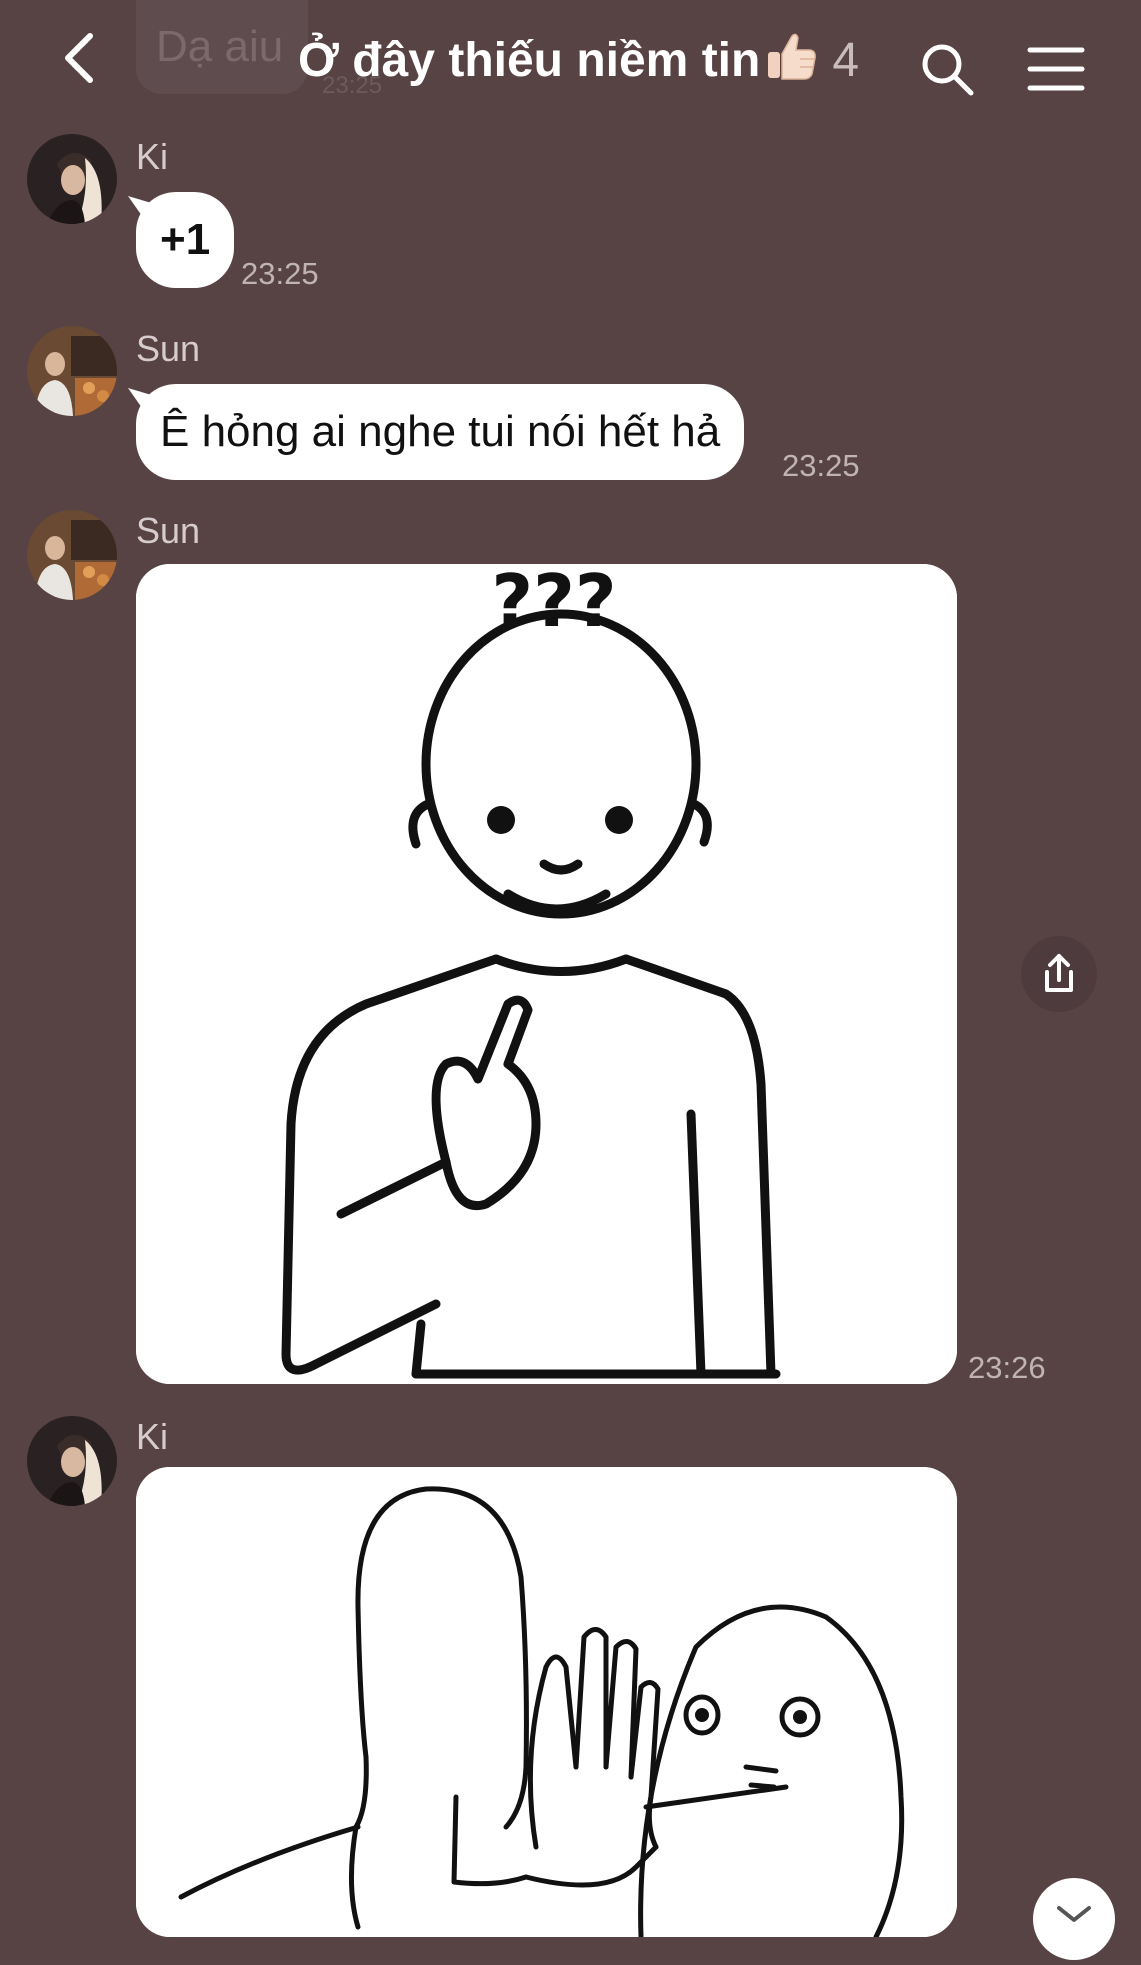 Image resolution: width=1141 pixels, height=1965 pixels. I want to click on menu-icon, so click(1056, 69).